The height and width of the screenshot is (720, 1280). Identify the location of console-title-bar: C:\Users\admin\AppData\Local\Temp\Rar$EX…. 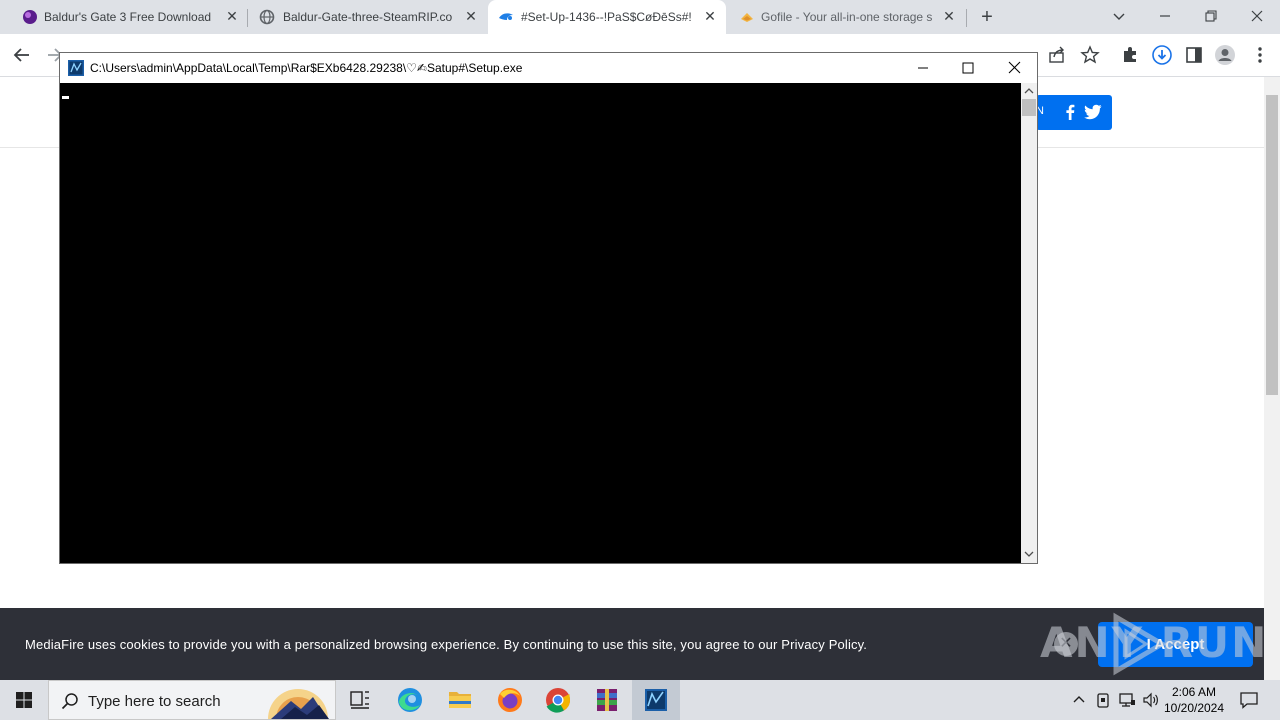
(548, 68).